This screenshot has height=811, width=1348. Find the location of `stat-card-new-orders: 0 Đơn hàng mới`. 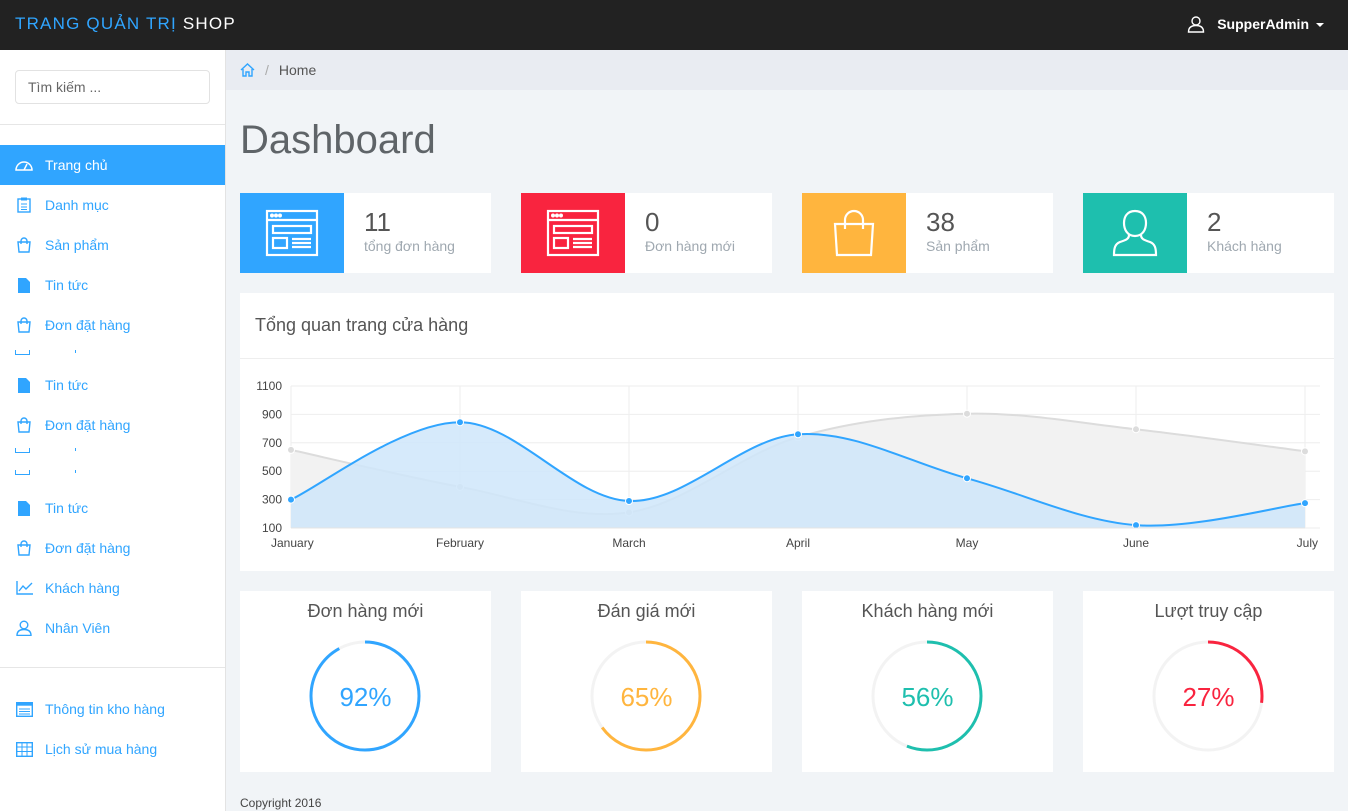

stat-card-new-orders: 0 Đơn hàng mới is located at coordinates (646, 233).